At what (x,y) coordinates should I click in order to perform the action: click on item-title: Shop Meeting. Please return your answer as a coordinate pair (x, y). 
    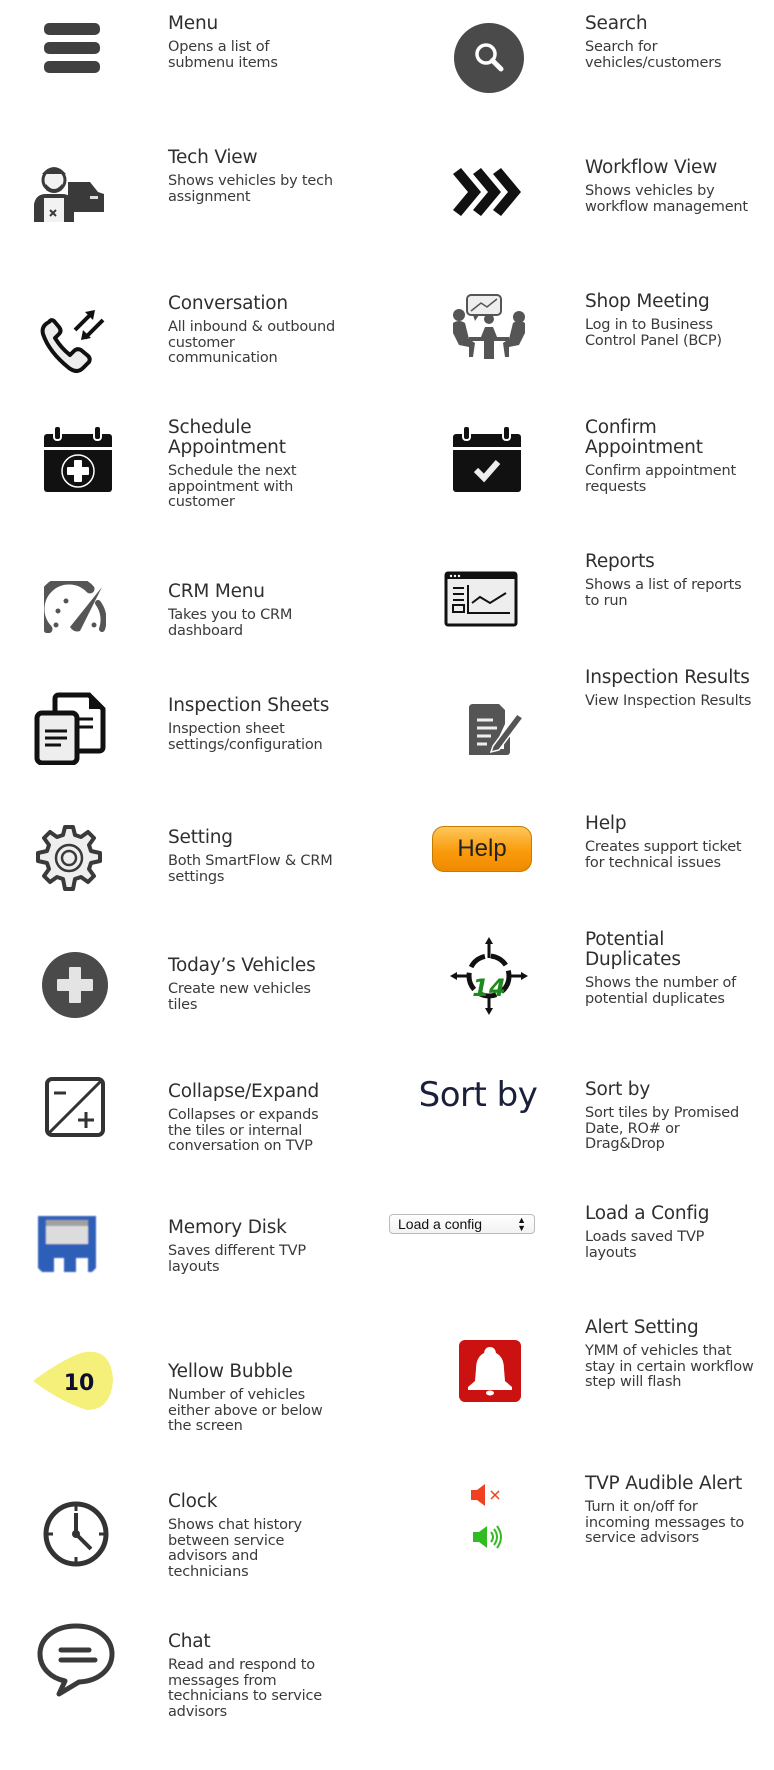
    Looking at the image, I should click on (647, 301).